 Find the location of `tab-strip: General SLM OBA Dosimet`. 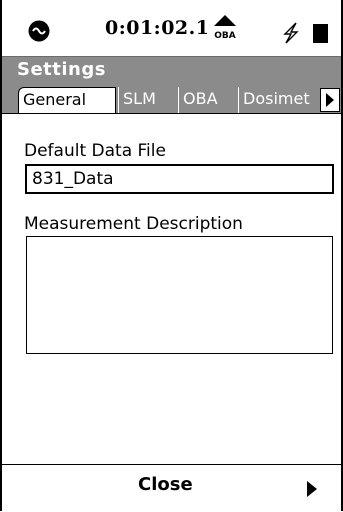

tab-strip: General SLM OBA Dosimet is located at coordinates (171, 100).